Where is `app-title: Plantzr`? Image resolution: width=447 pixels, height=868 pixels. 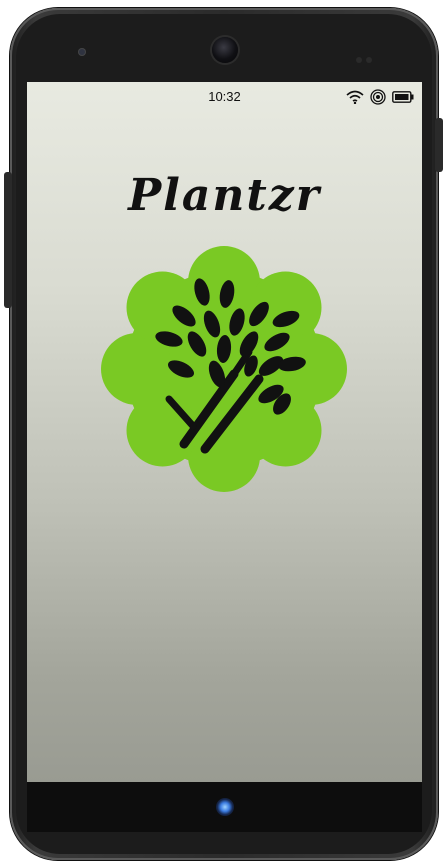 app-title: Plantzr is located at coordinates (224, 195).